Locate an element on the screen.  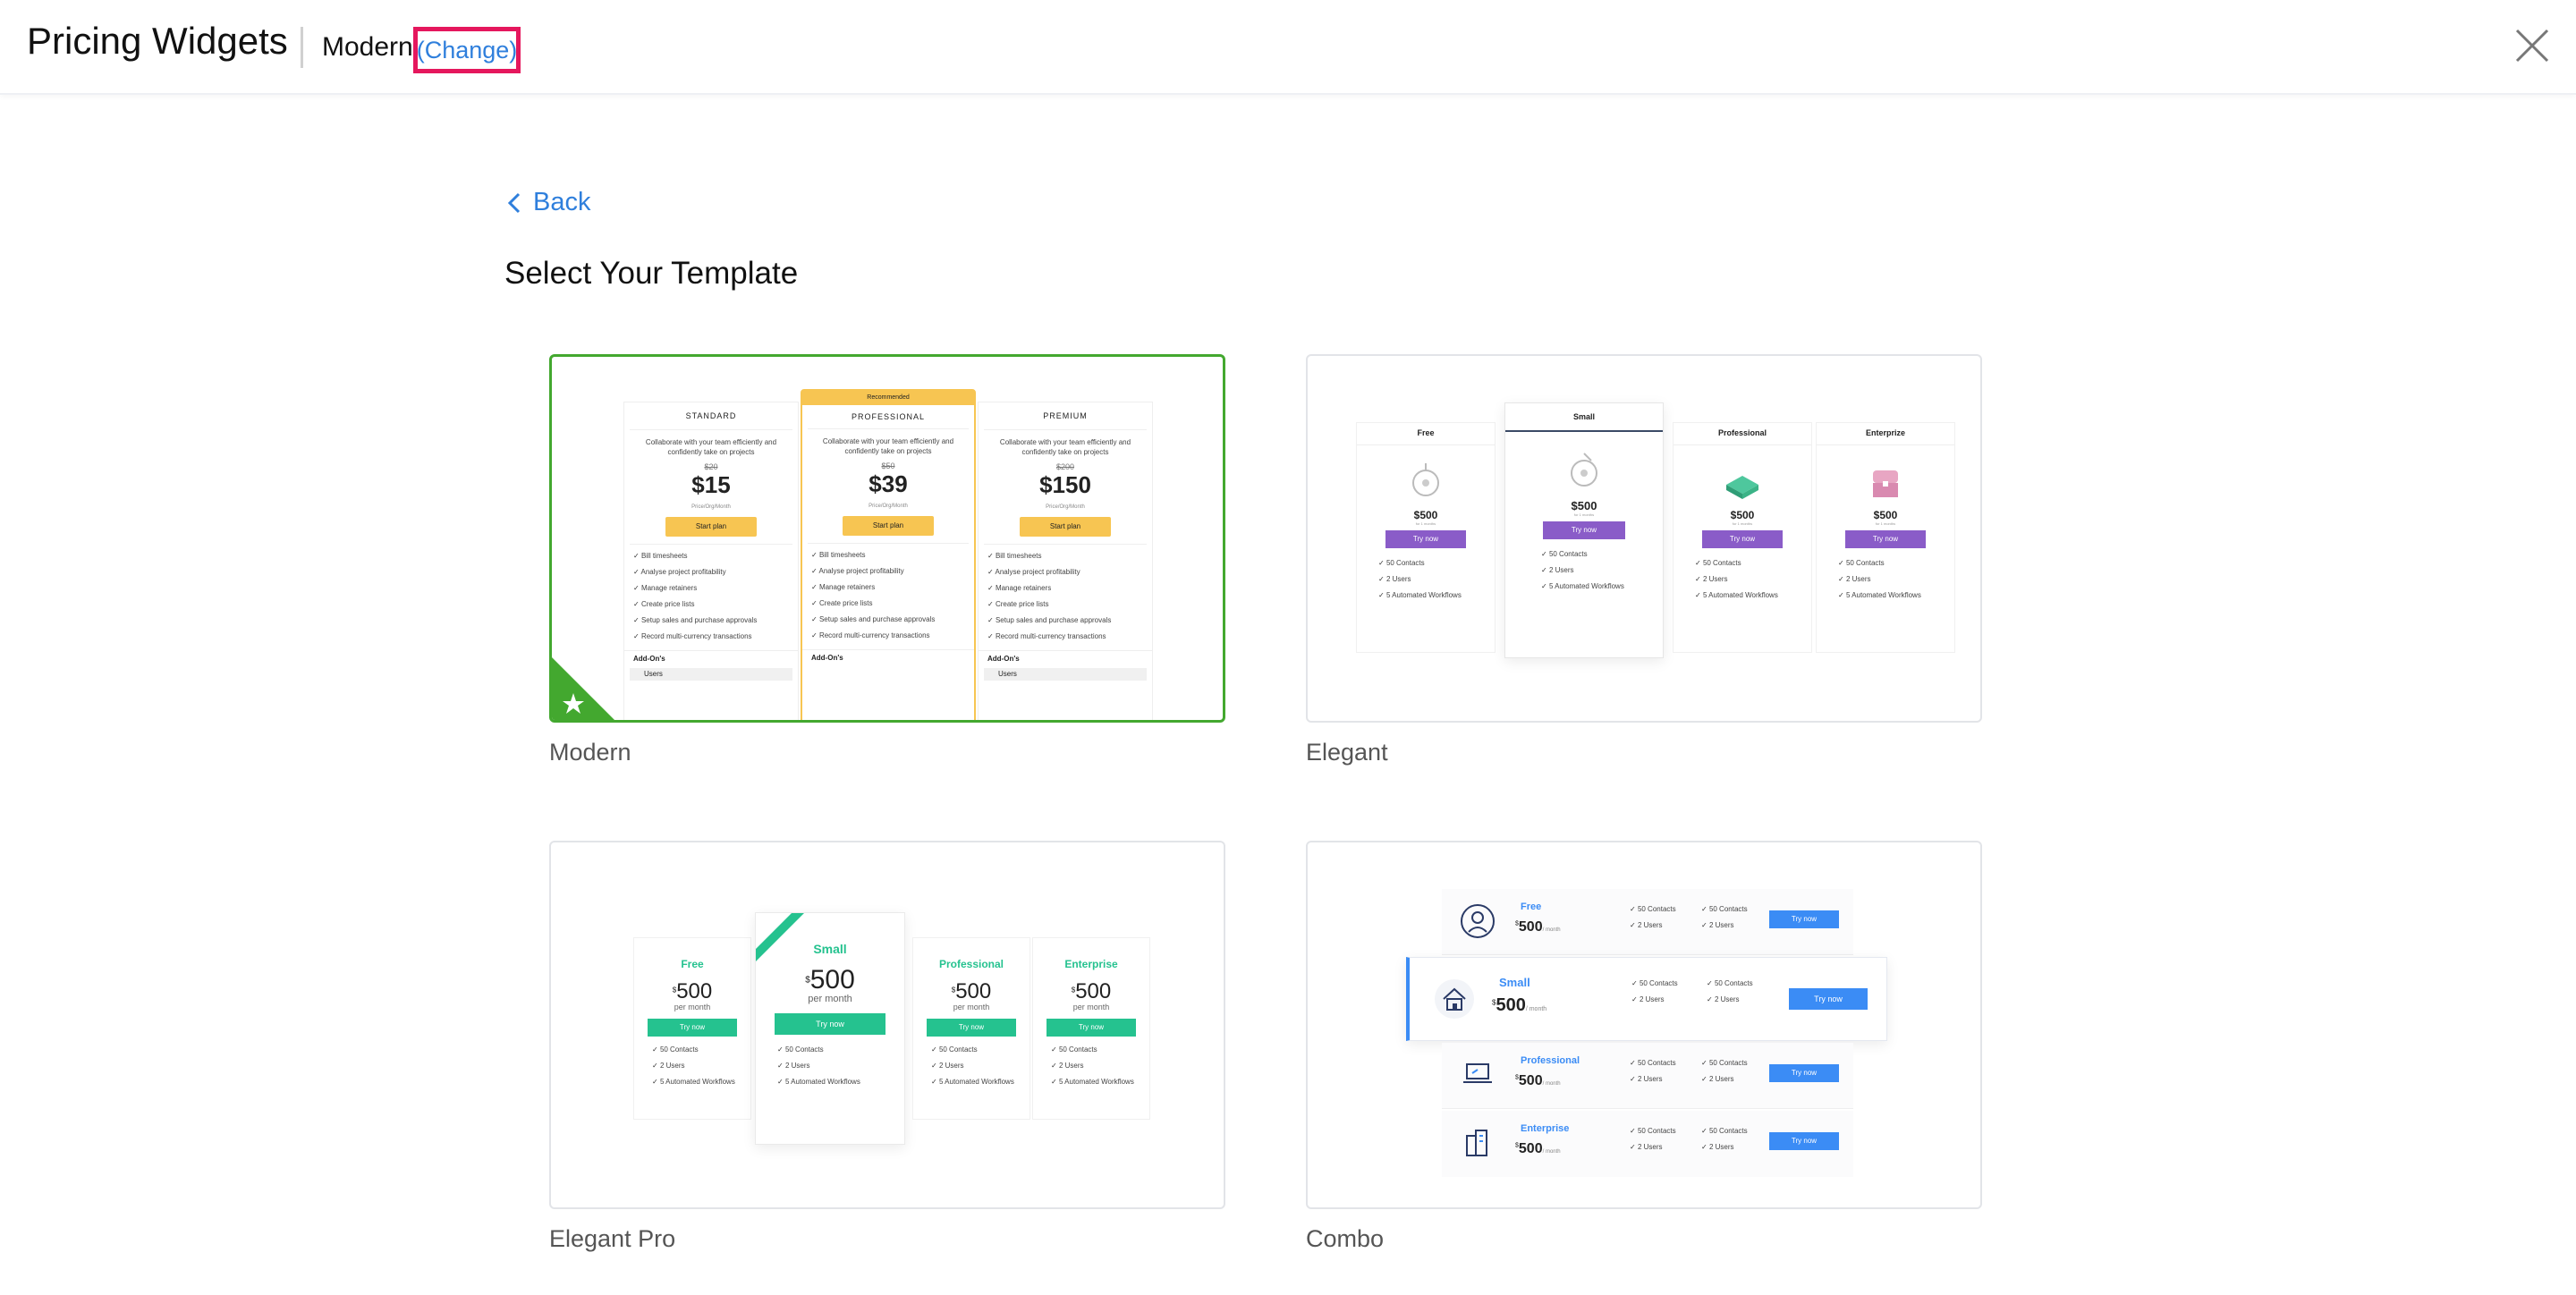
plan-name: Enterprise is located at coordinates (1545, 1128).